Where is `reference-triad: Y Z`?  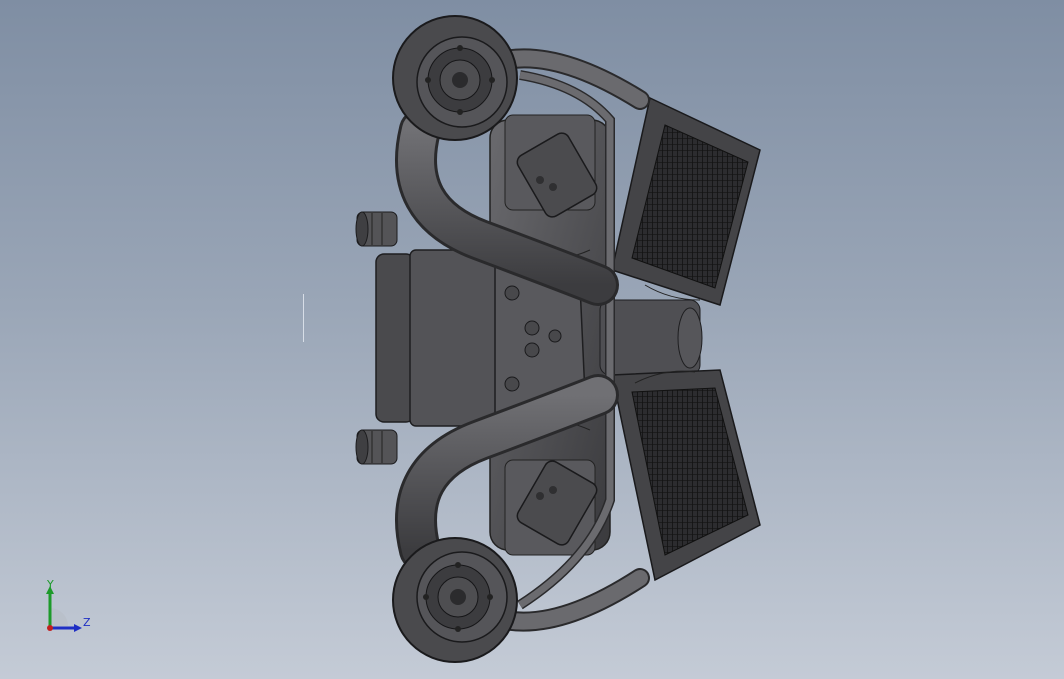 reference-triad: Y Z is located at coordinates (68, 605).